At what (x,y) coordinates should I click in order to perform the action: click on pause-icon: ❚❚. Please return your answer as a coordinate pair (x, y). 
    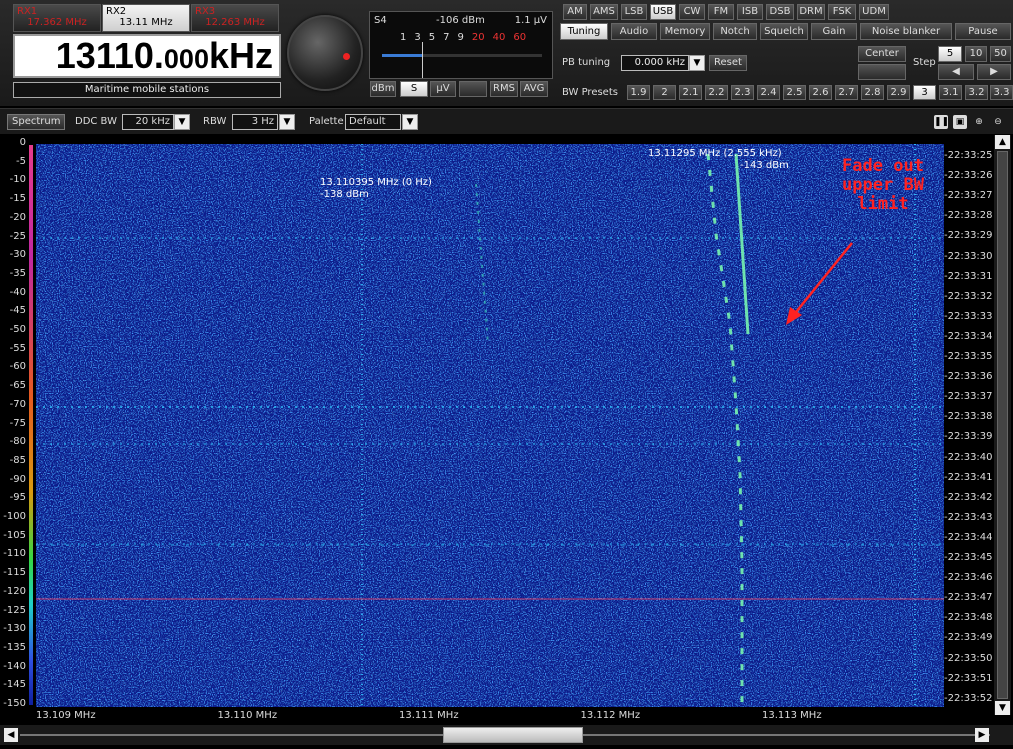
    Looking at the image, I should click on (941, 122).